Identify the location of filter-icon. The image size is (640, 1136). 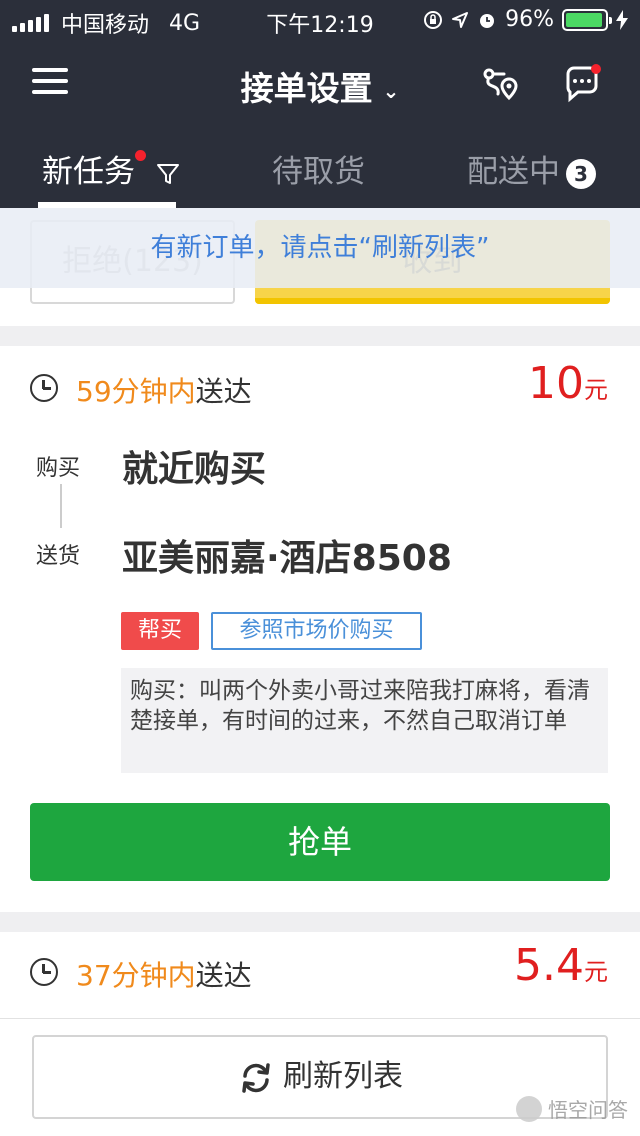
(168, 174).